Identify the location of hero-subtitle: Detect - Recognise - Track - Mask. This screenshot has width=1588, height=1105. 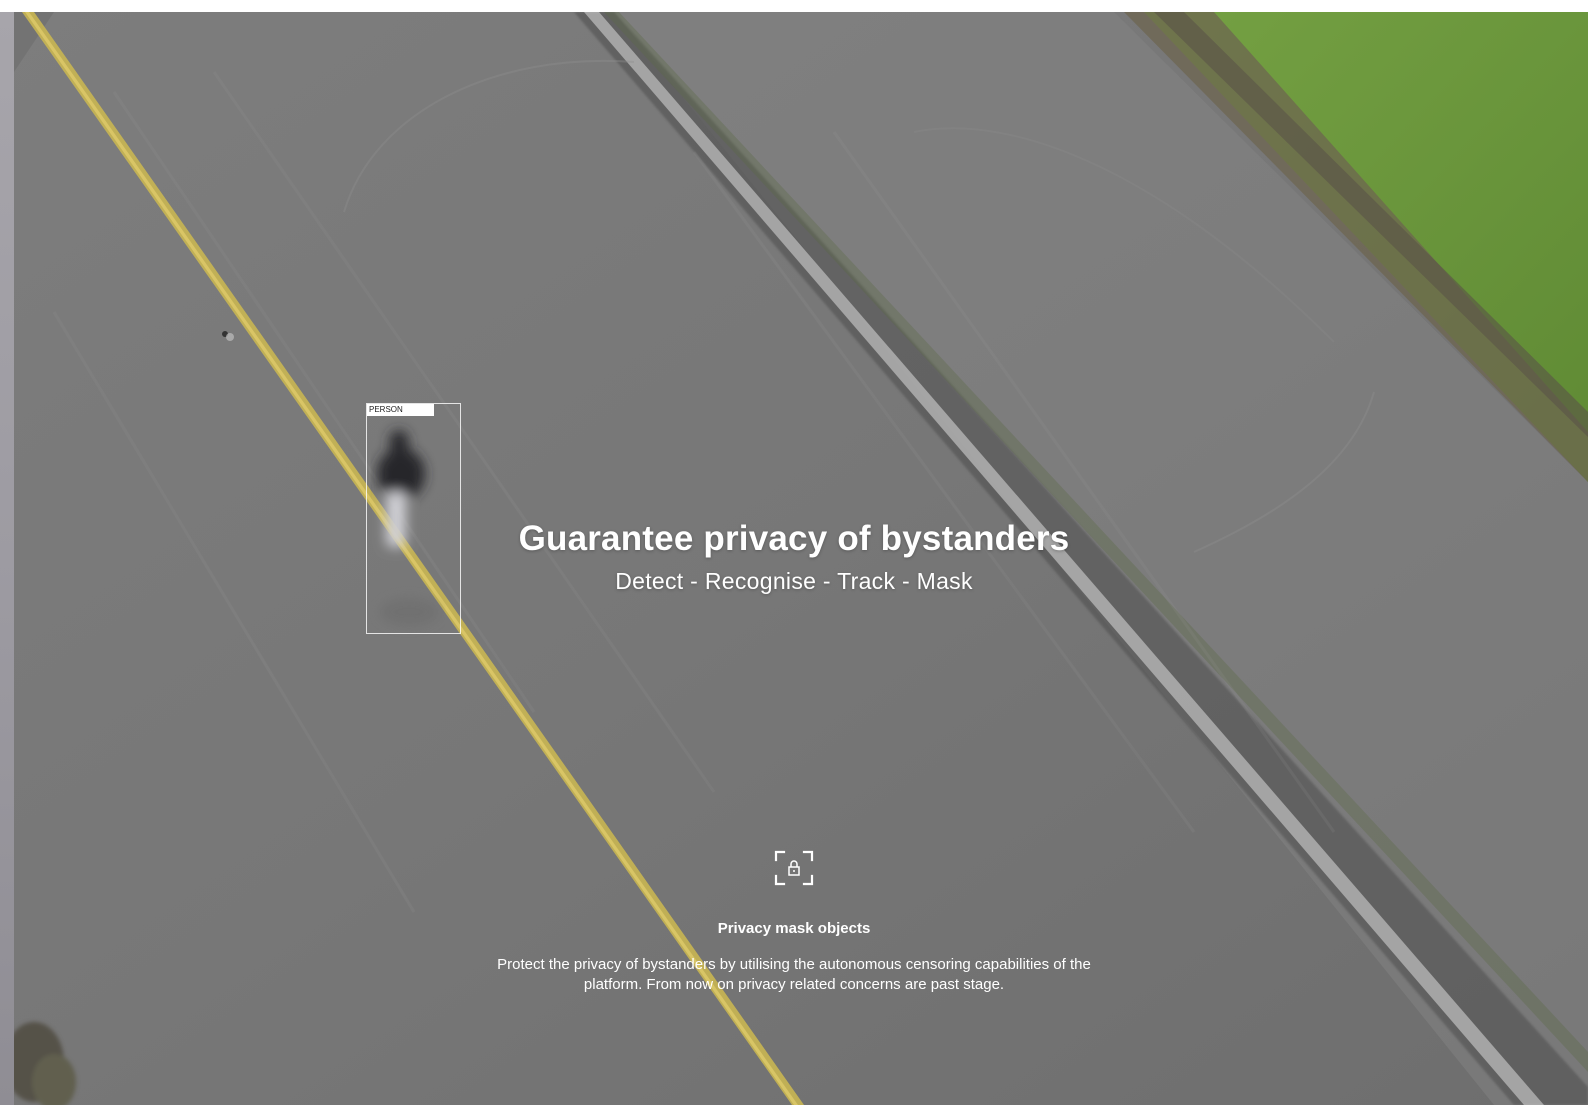
(794, 581).